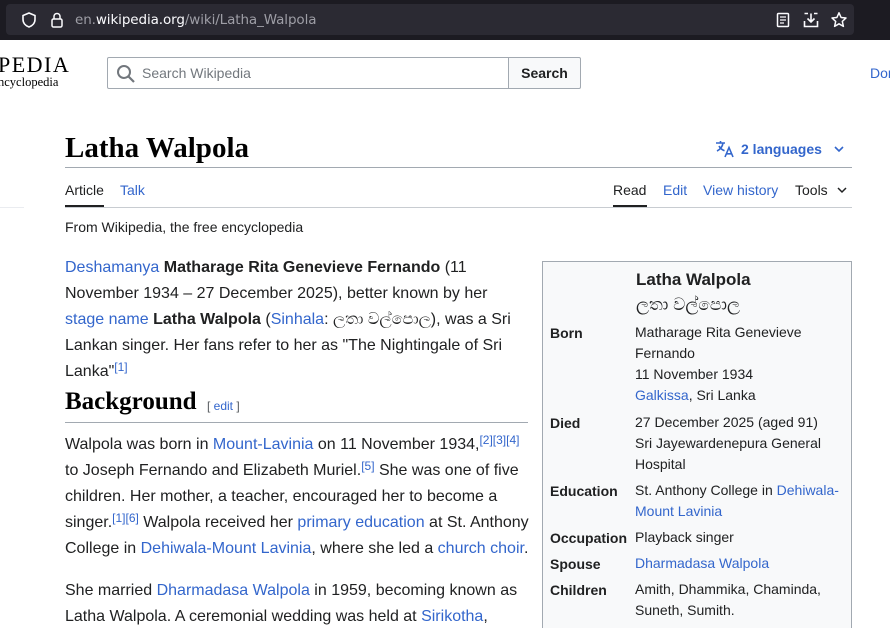 The height and width of the screenshot is (628, 890). I want to click on text: , where she led a, so click(374, 548).